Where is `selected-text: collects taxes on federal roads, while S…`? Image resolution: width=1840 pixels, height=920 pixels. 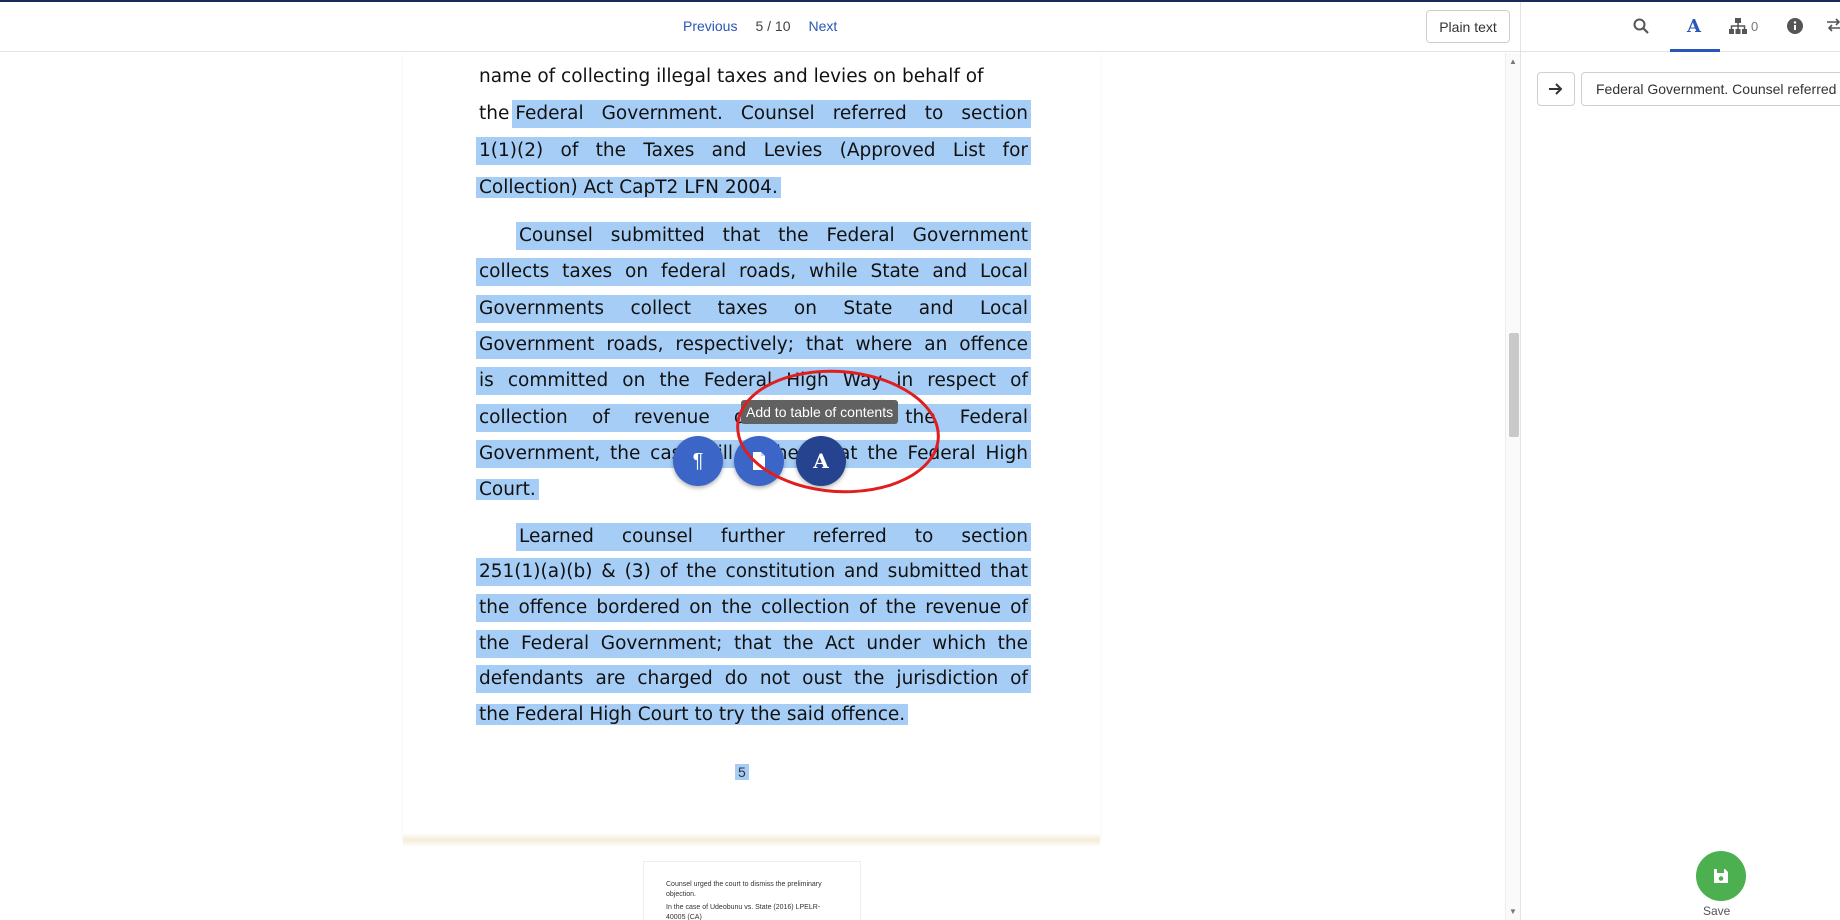
selected-text: collects taxes on federal roads, while S… is located at coordinates (753, 272).